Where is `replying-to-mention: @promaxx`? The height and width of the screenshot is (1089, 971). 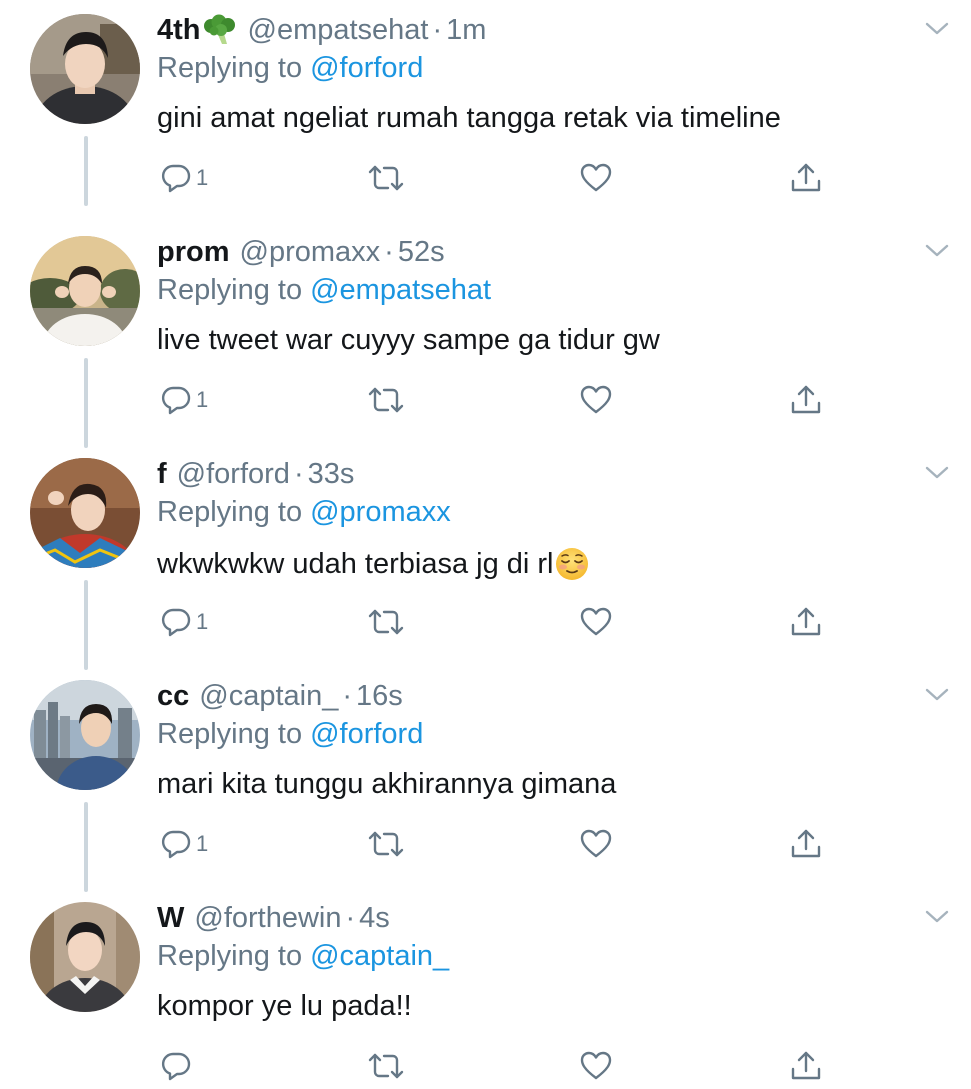 replying-to-mention: @promaxx is located at coordinates (380, 512).